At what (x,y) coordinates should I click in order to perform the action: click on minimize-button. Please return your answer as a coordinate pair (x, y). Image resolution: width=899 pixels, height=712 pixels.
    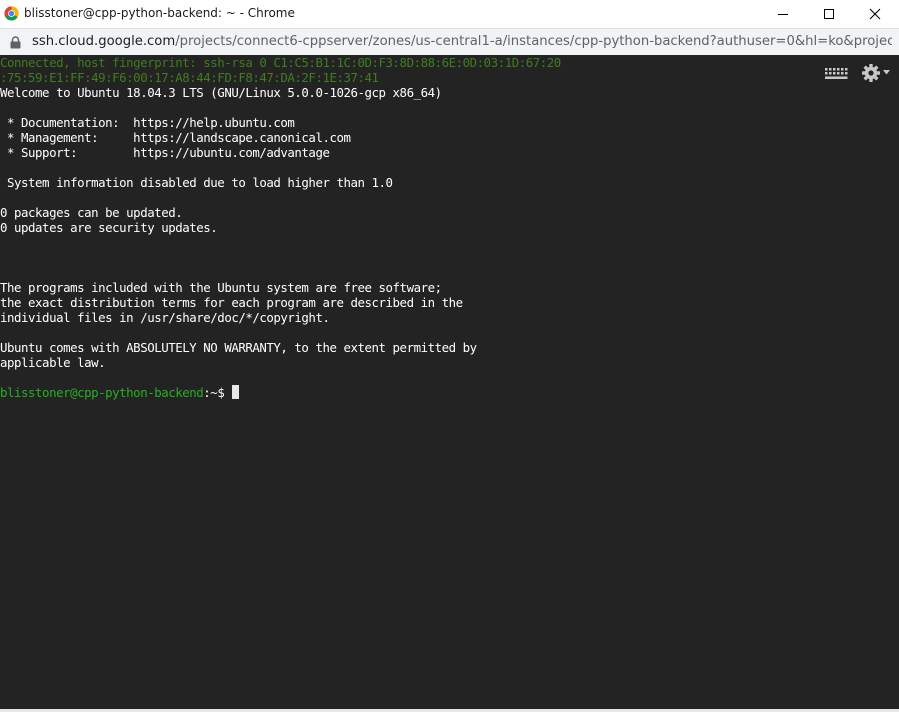
    Looking at the image, I should click on (783, 14).